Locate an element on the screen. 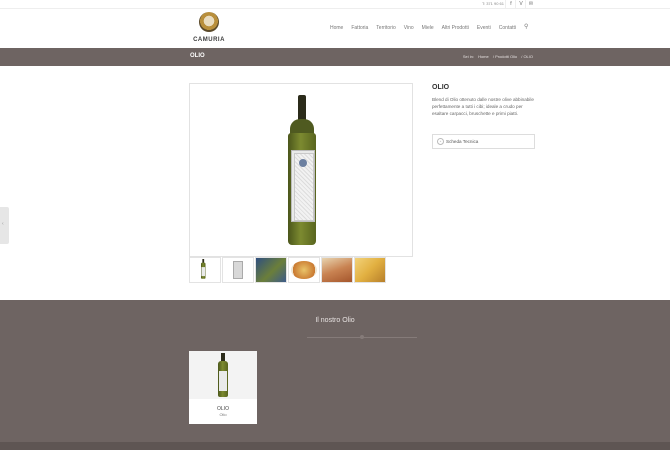 The image size is (670, 450). side-tab: ‹ is located at coordinates (4, 225).